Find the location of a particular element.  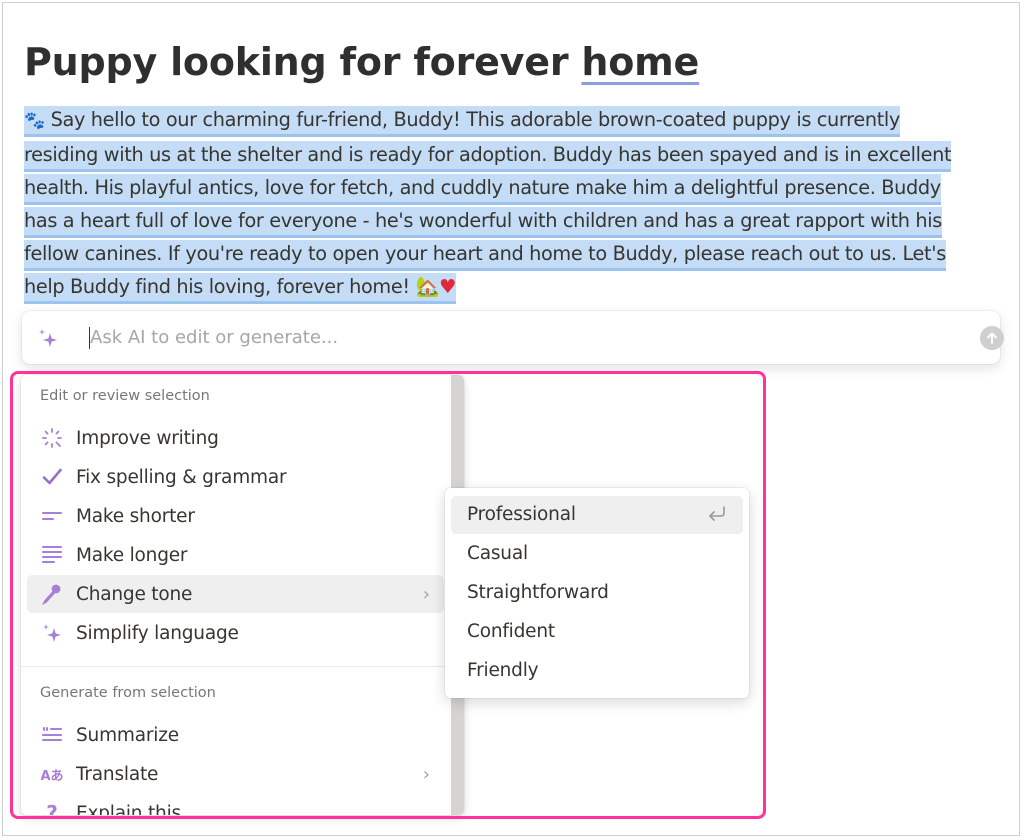

menu-item-translate: Aあ Translate › is located at coordinates (235, 774).